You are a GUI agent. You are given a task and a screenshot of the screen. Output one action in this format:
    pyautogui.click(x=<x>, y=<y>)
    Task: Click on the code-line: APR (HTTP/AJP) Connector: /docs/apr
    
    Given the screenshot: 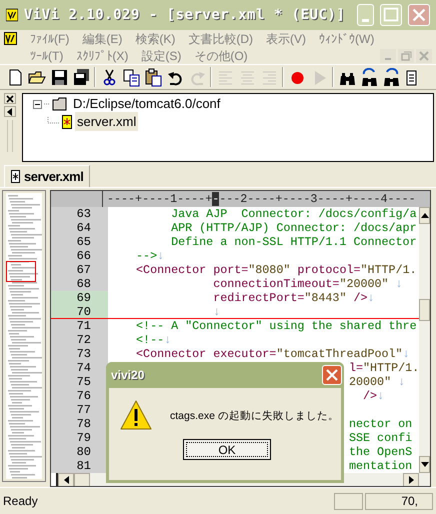 What is the action you would take?
    pyautogui.click(x=293, y=228)
    